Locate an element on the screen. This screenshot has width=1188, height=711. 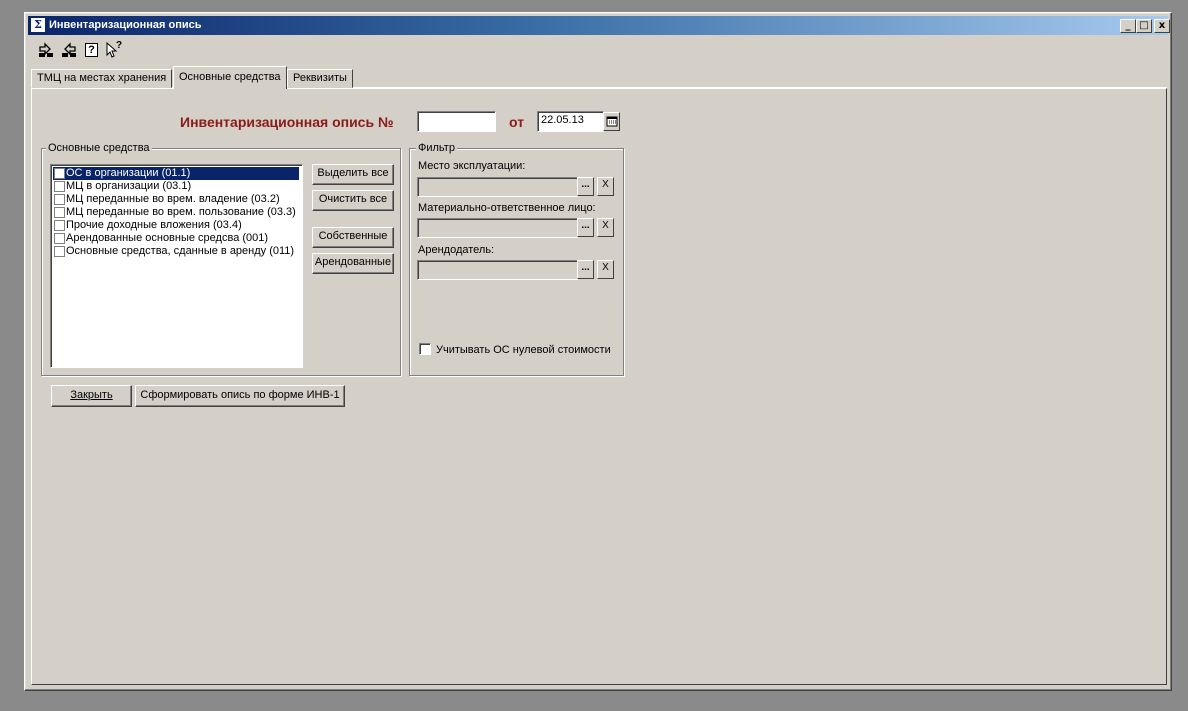
sigma-icon: Σ is located at coordinates (38, 25).